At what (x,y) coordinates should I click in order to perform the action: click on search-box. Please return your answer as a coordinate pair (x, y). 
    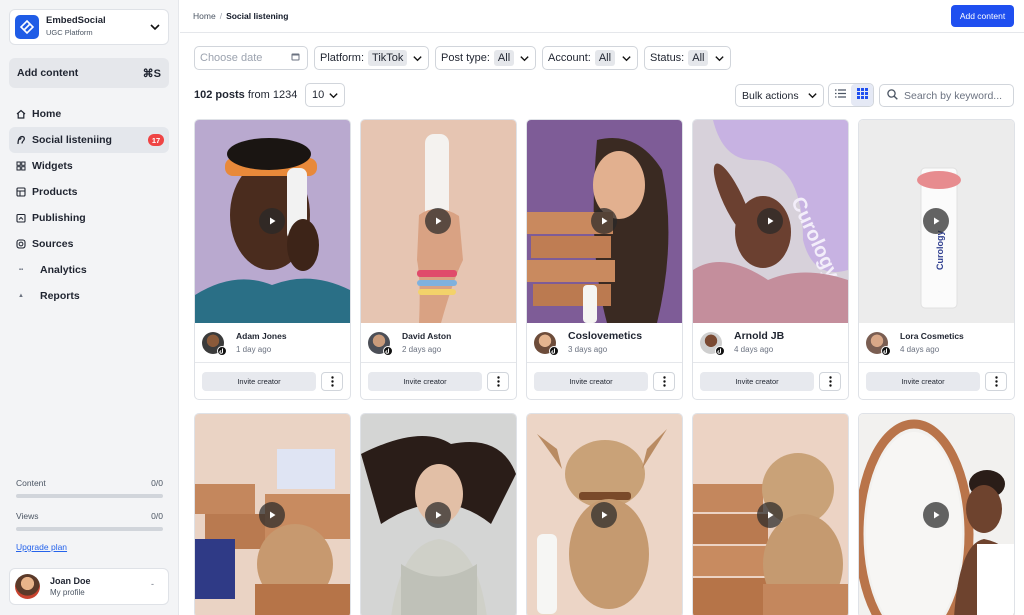
    Looking at the image, I should click on (946, 95).